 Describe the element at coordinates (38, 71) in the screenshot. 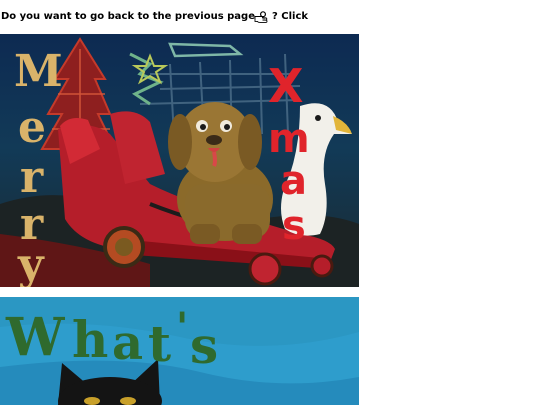

I see `svg-text: M` at that location.